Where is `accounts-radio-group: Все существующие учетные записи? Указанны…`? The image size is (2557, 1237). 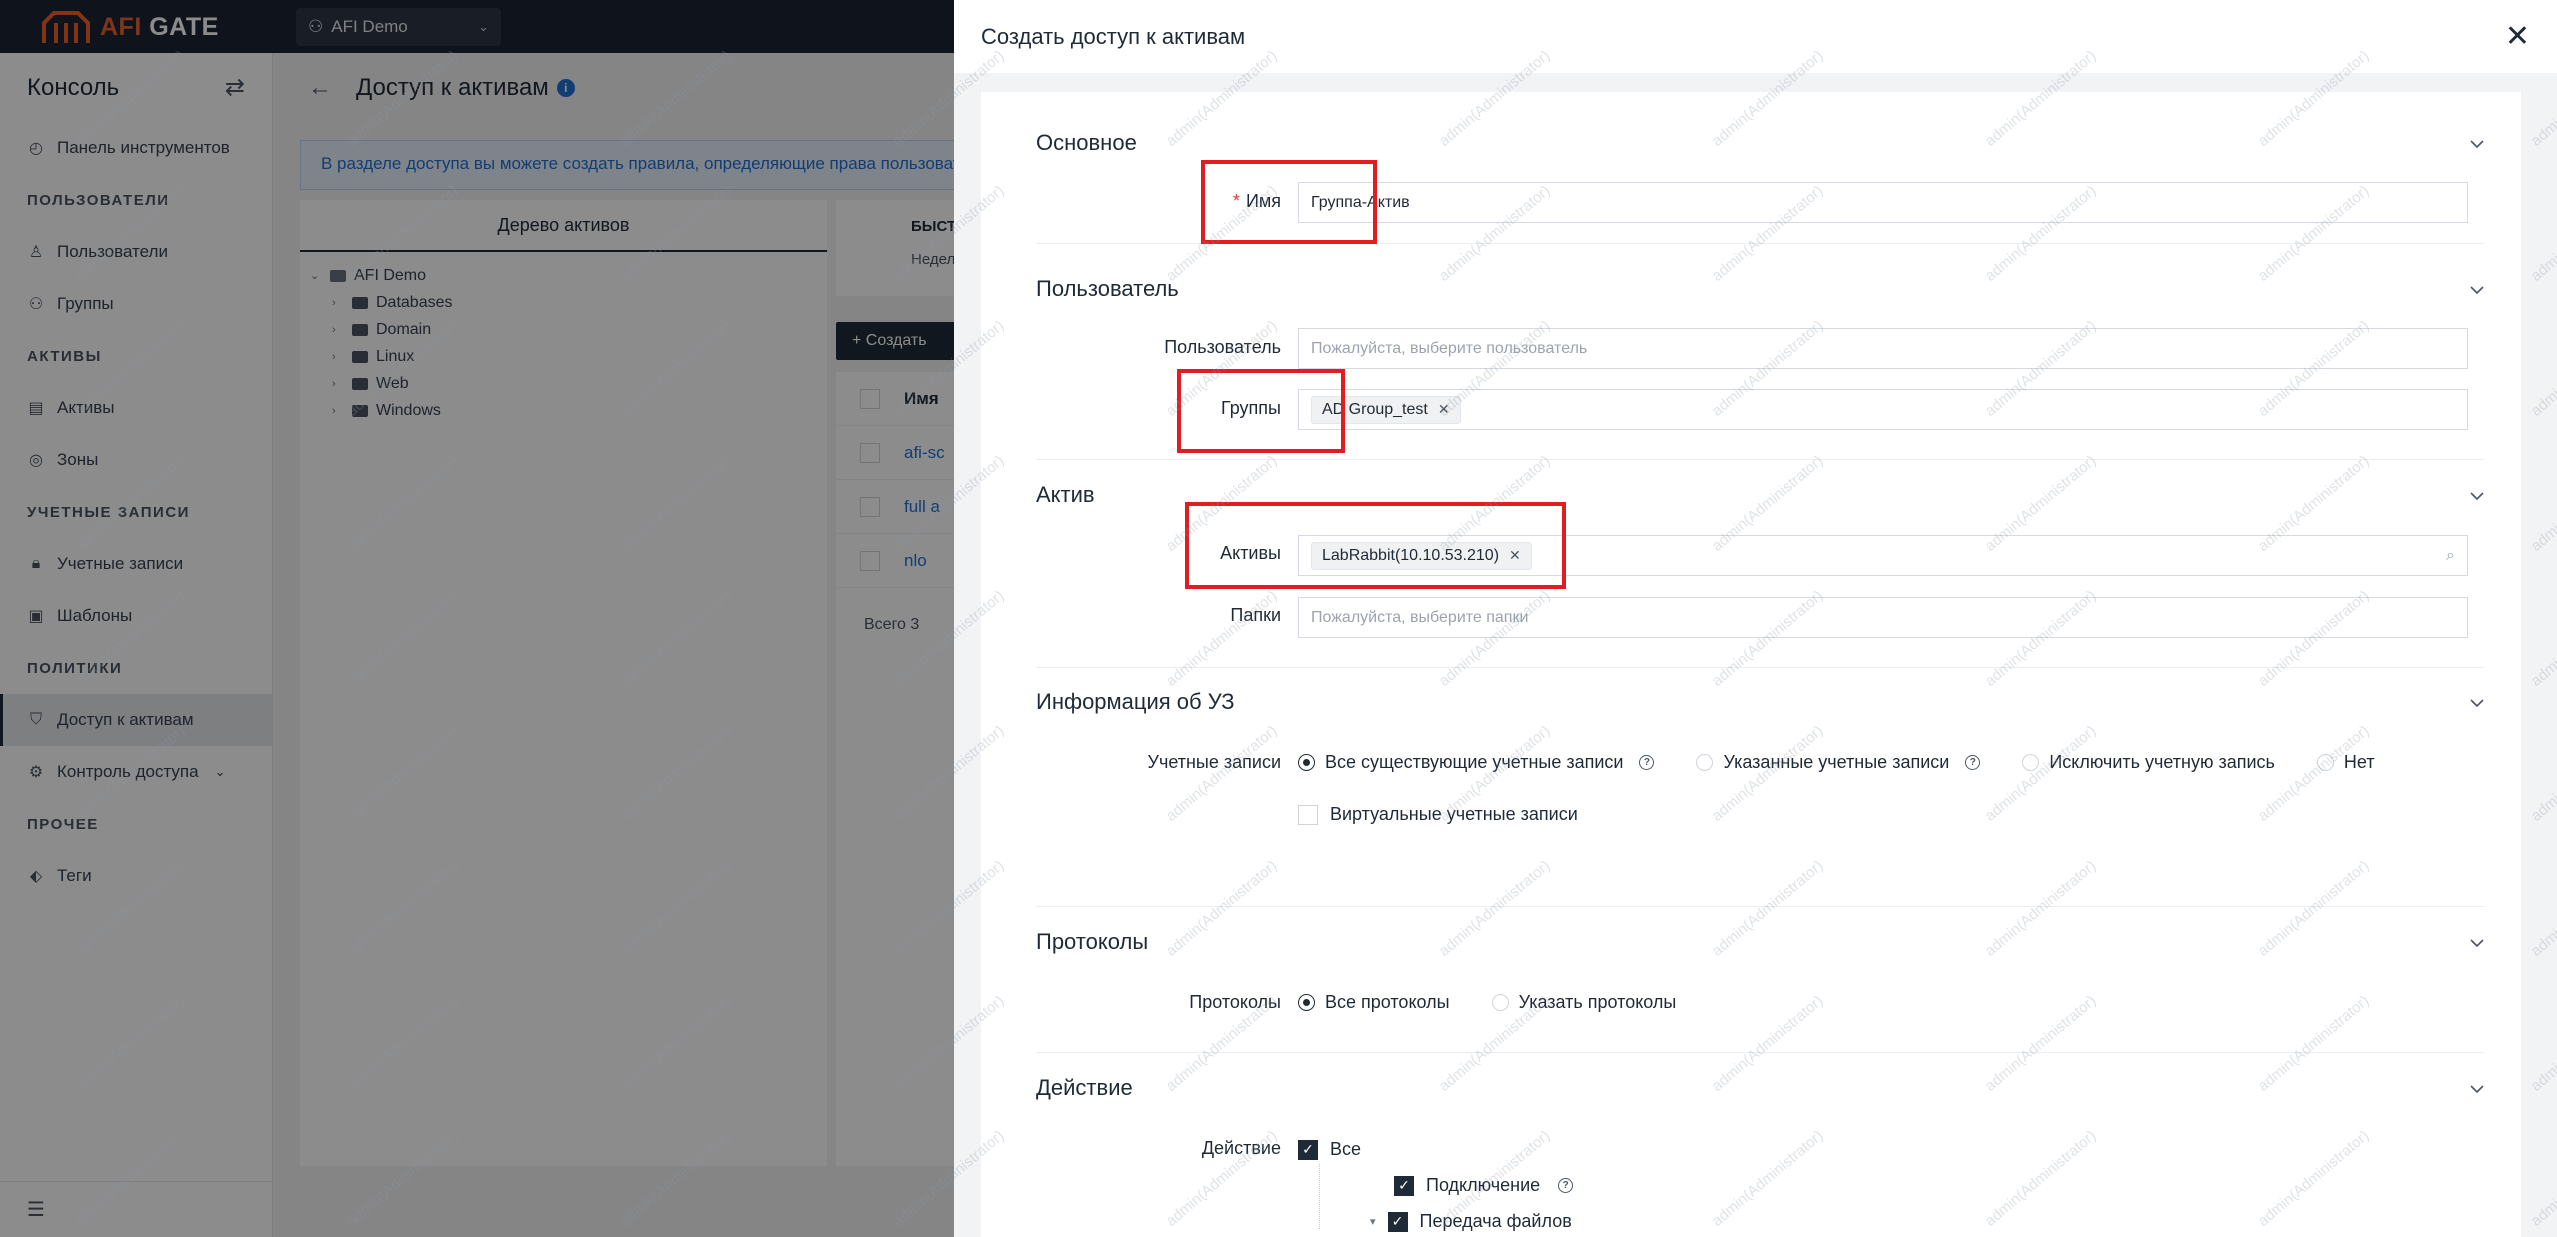 accounts-radio-group: Все существующие учетные записи? Указанны… is located at coordinates (1857, 762).